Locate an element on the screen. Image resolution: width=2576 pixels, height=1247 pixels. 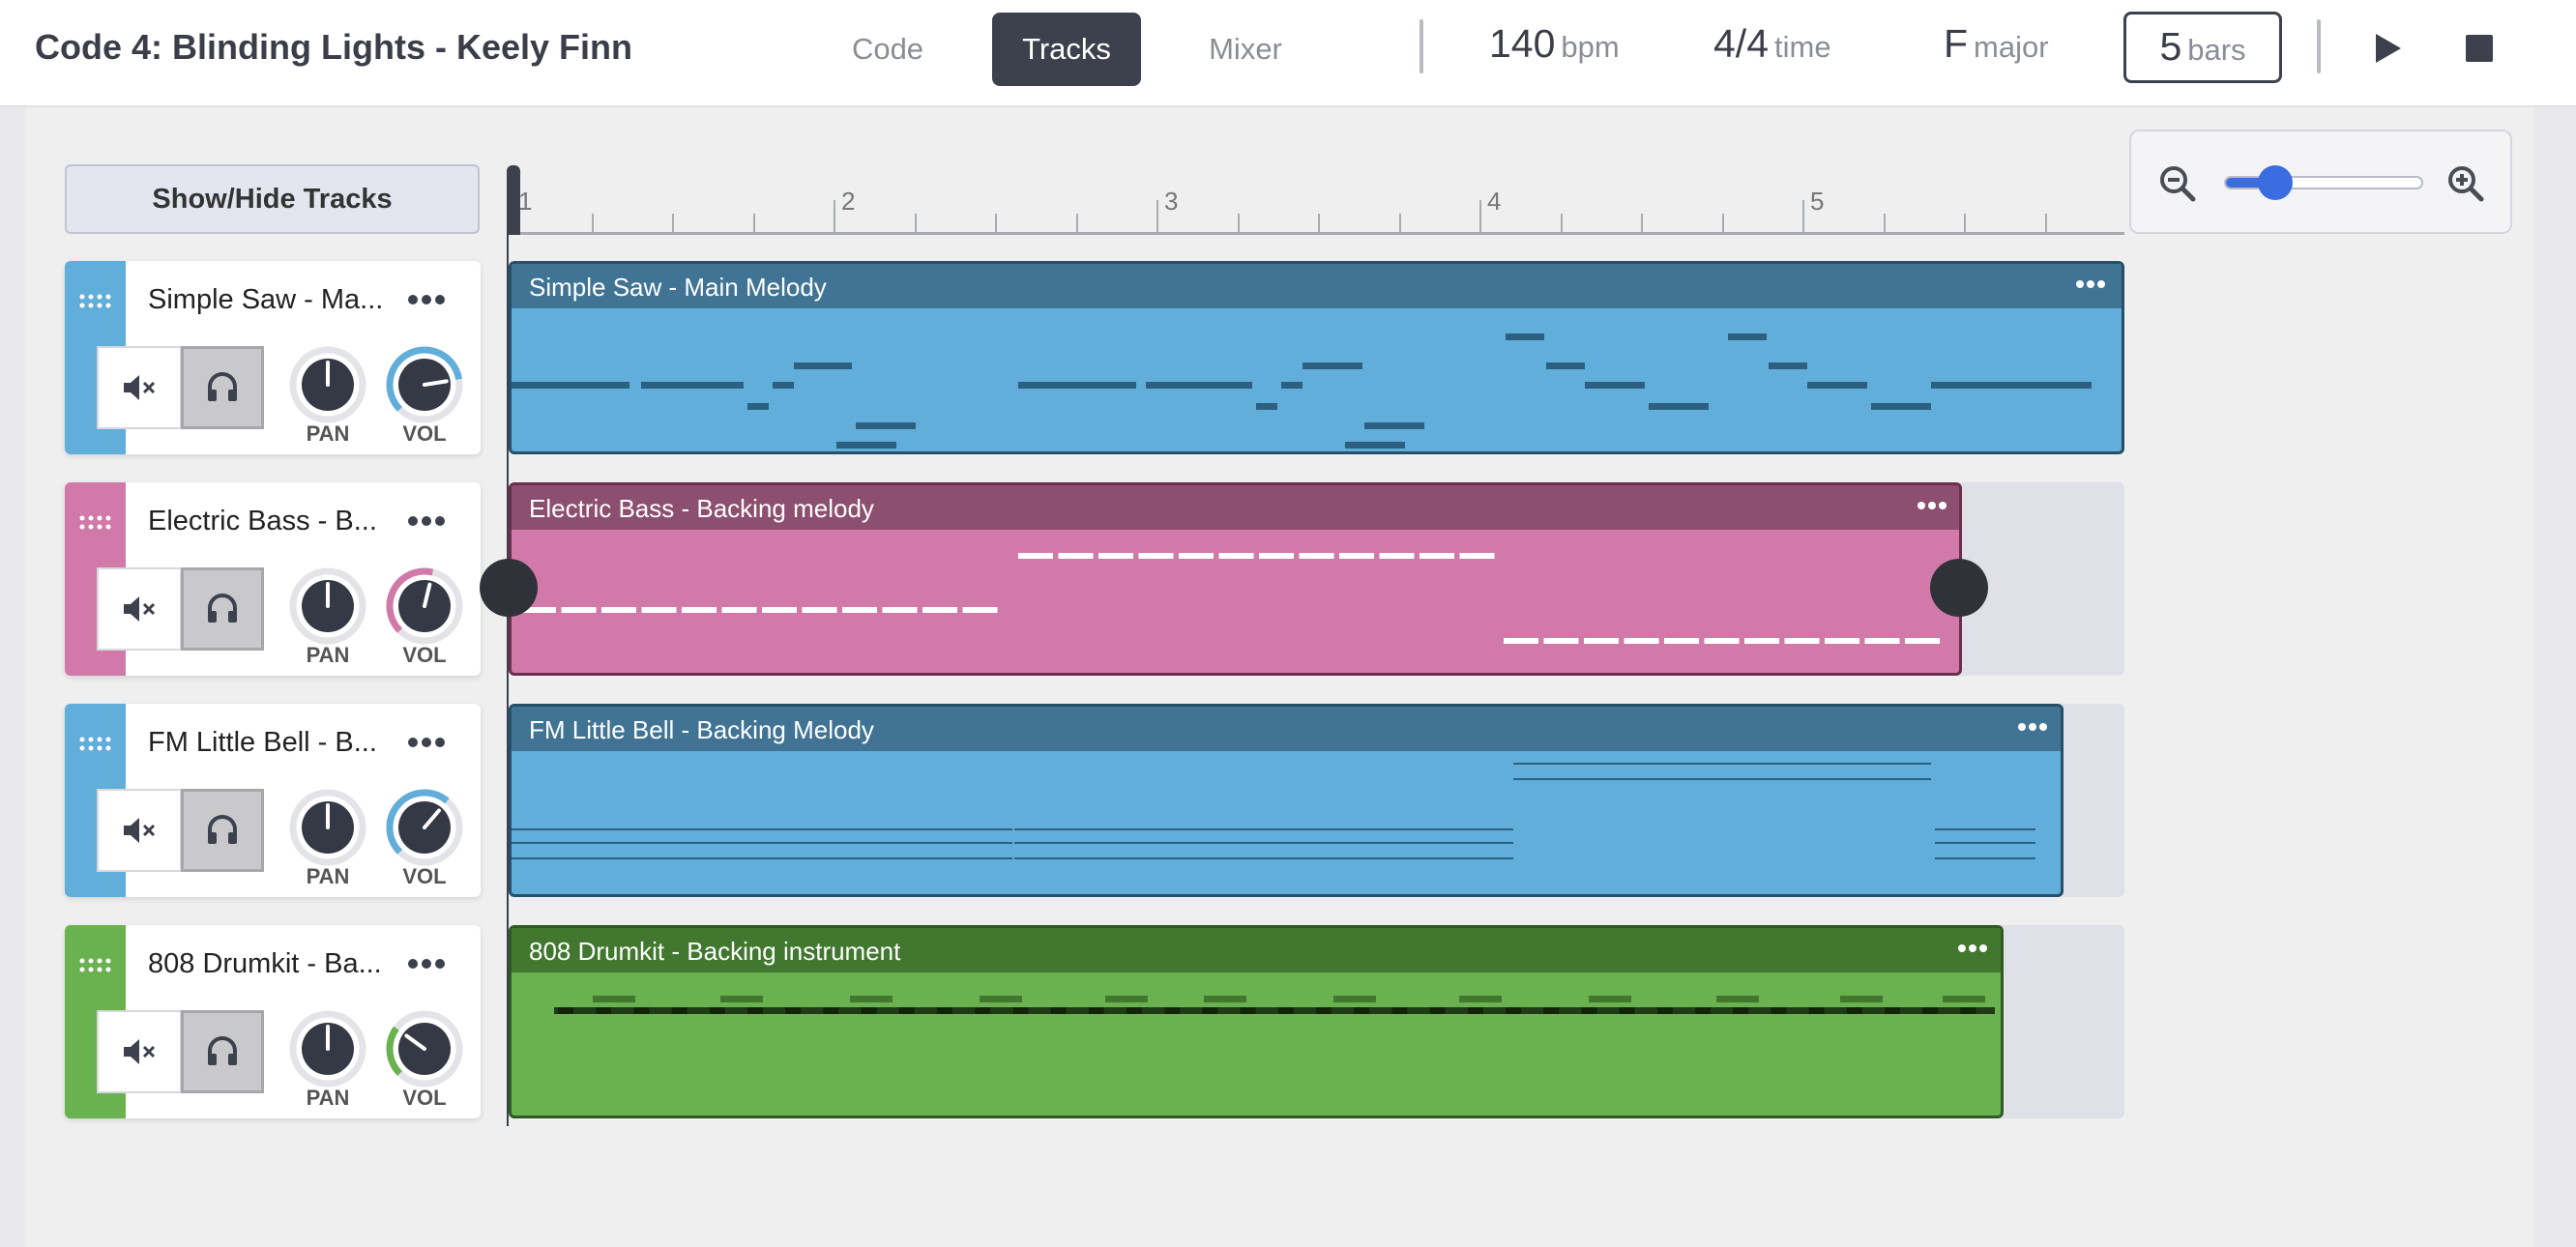
zoom-control is located at coordinates (2320, 182).